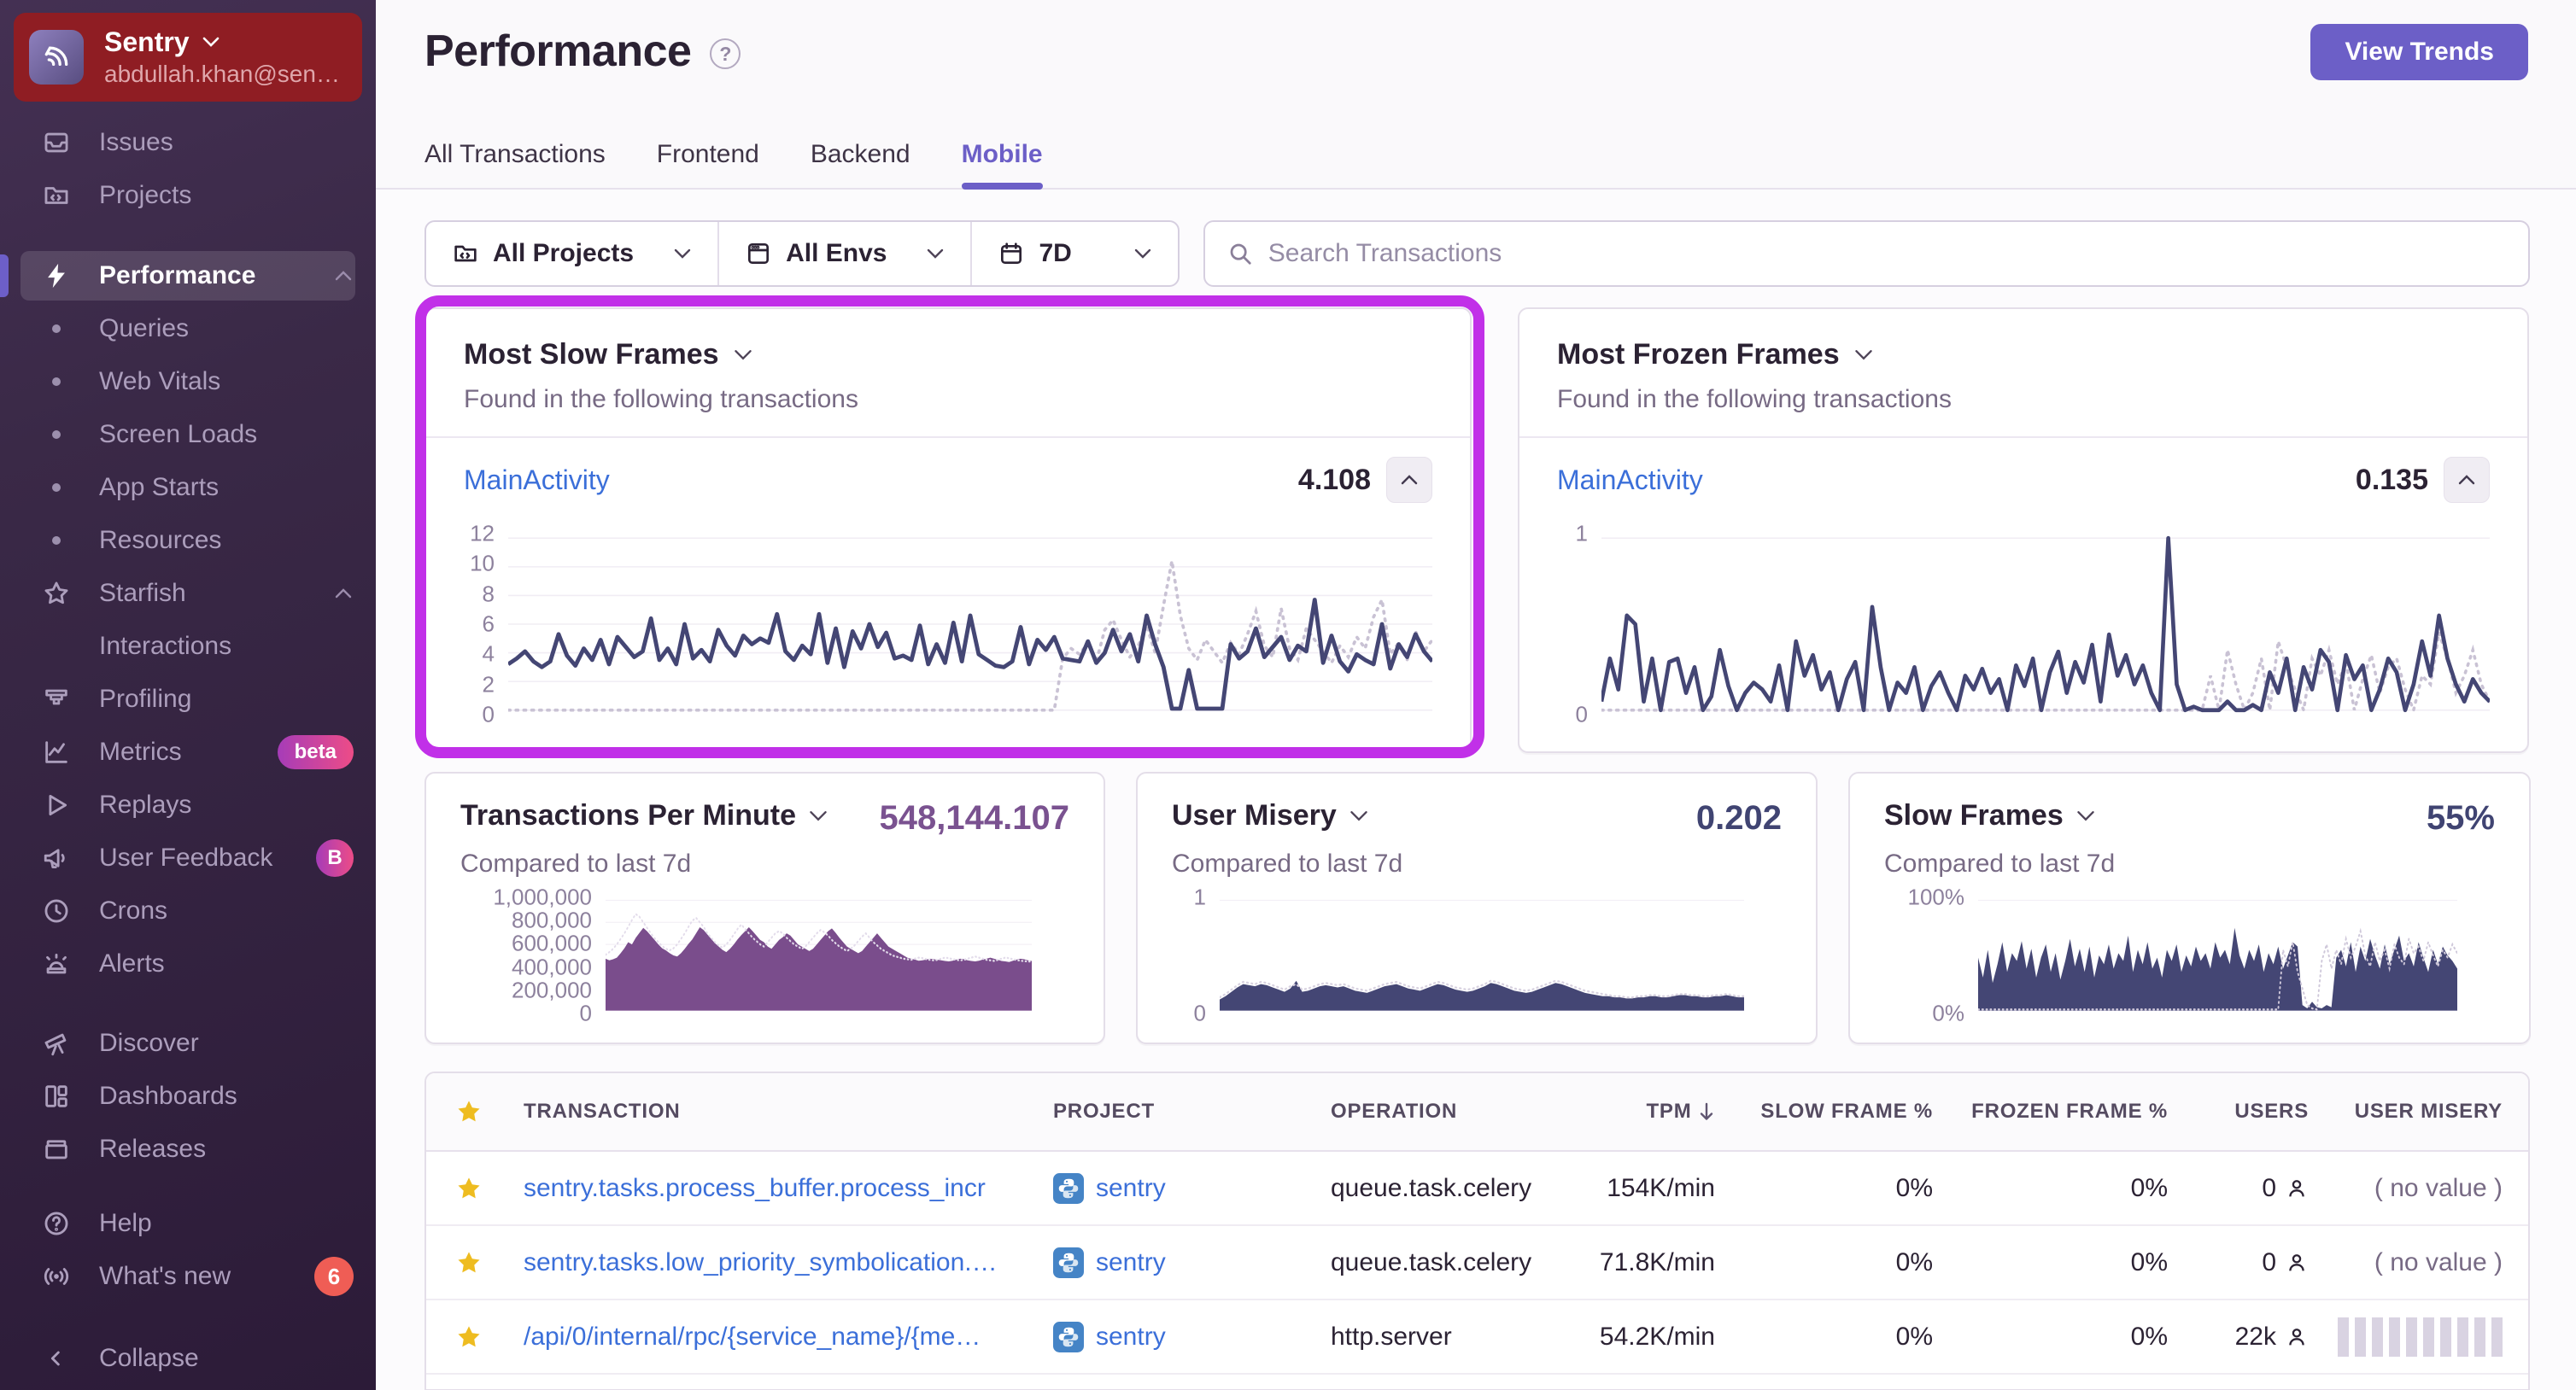 Image resolution: width=2576 pixels, height=1390 pixels. Describe the element at coordinates (1074, 253) in the screenshot. I see `date-range-filter-button: 7D` at that location.